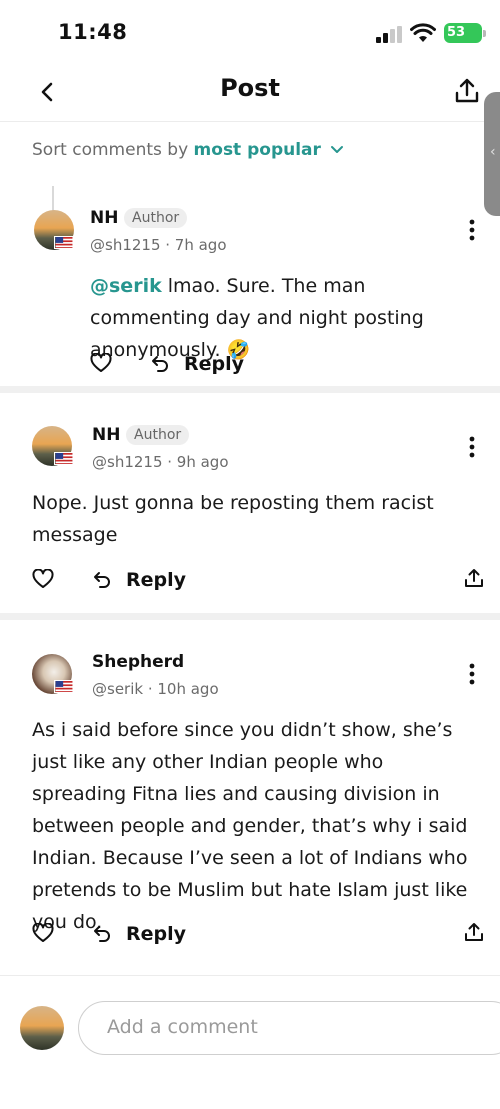 The width and height of the screenshot is (500, 1109). What do you see at coordinates (110, 150) in the screenshot?
I see `sort-label: Sort comments by` at bounding box center [110, 150].